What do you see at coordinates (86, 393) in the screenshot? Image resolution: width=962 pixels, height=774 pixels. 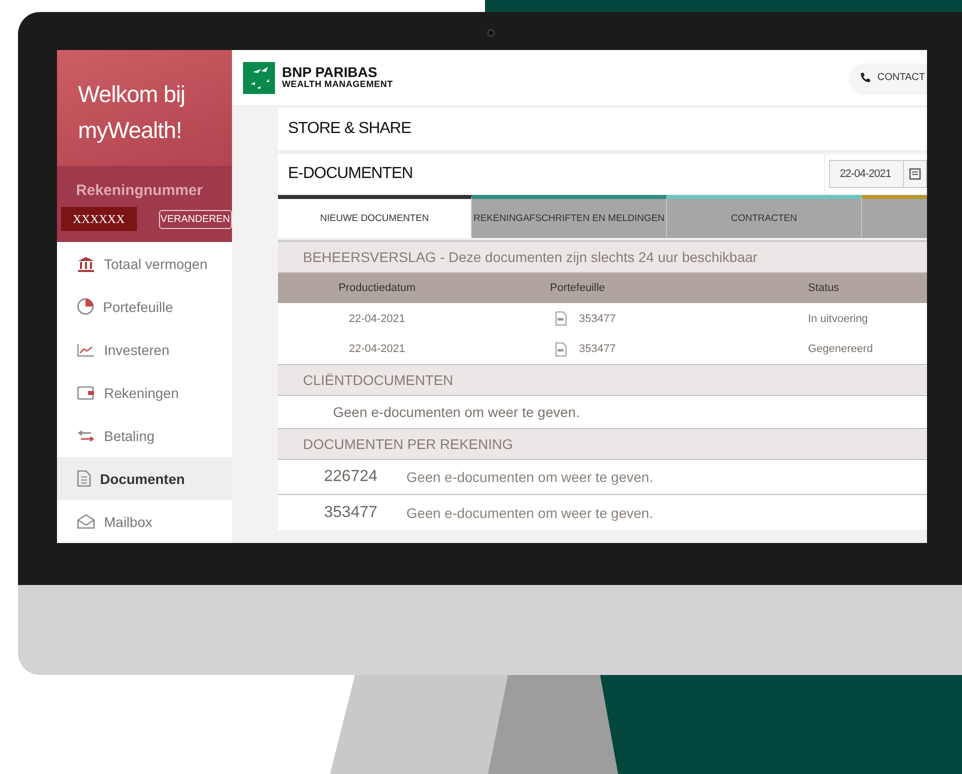 I see `wallet-icon` at bounding box center [86, 393].